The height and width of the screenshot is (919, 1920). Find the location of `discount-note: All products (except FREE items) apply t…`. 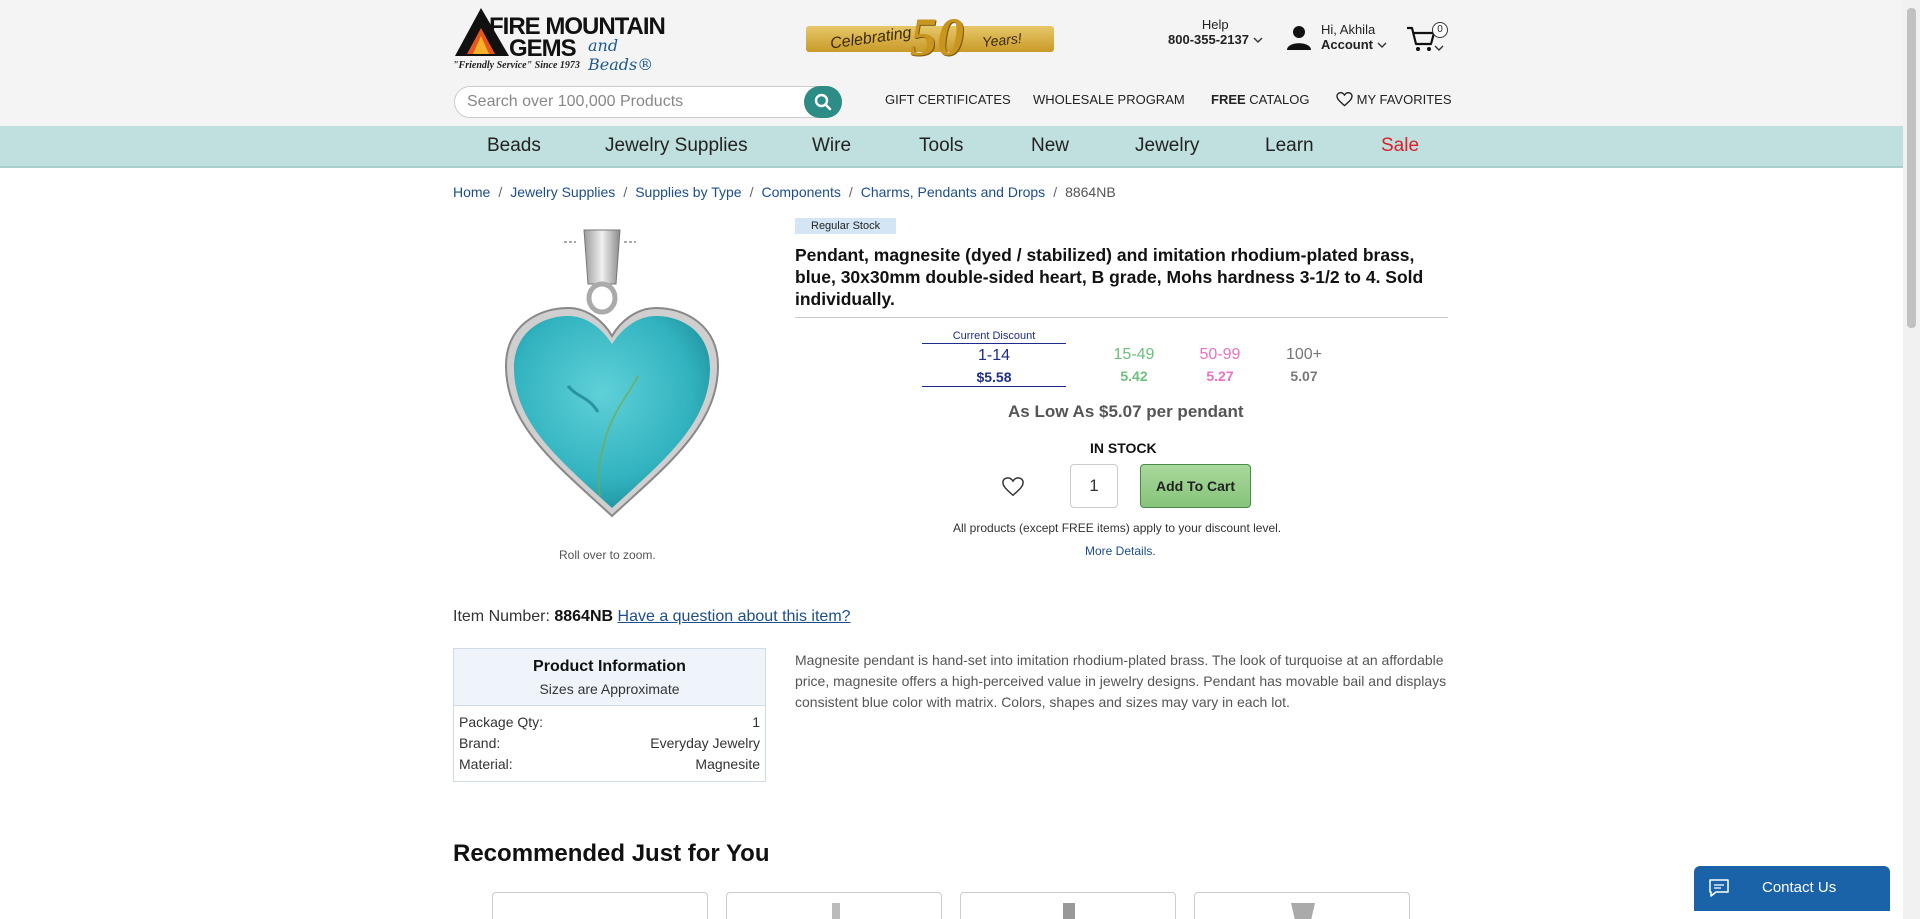

discount-note: All products (except FREE items) apply t… is located at coordinates (1117, 528).